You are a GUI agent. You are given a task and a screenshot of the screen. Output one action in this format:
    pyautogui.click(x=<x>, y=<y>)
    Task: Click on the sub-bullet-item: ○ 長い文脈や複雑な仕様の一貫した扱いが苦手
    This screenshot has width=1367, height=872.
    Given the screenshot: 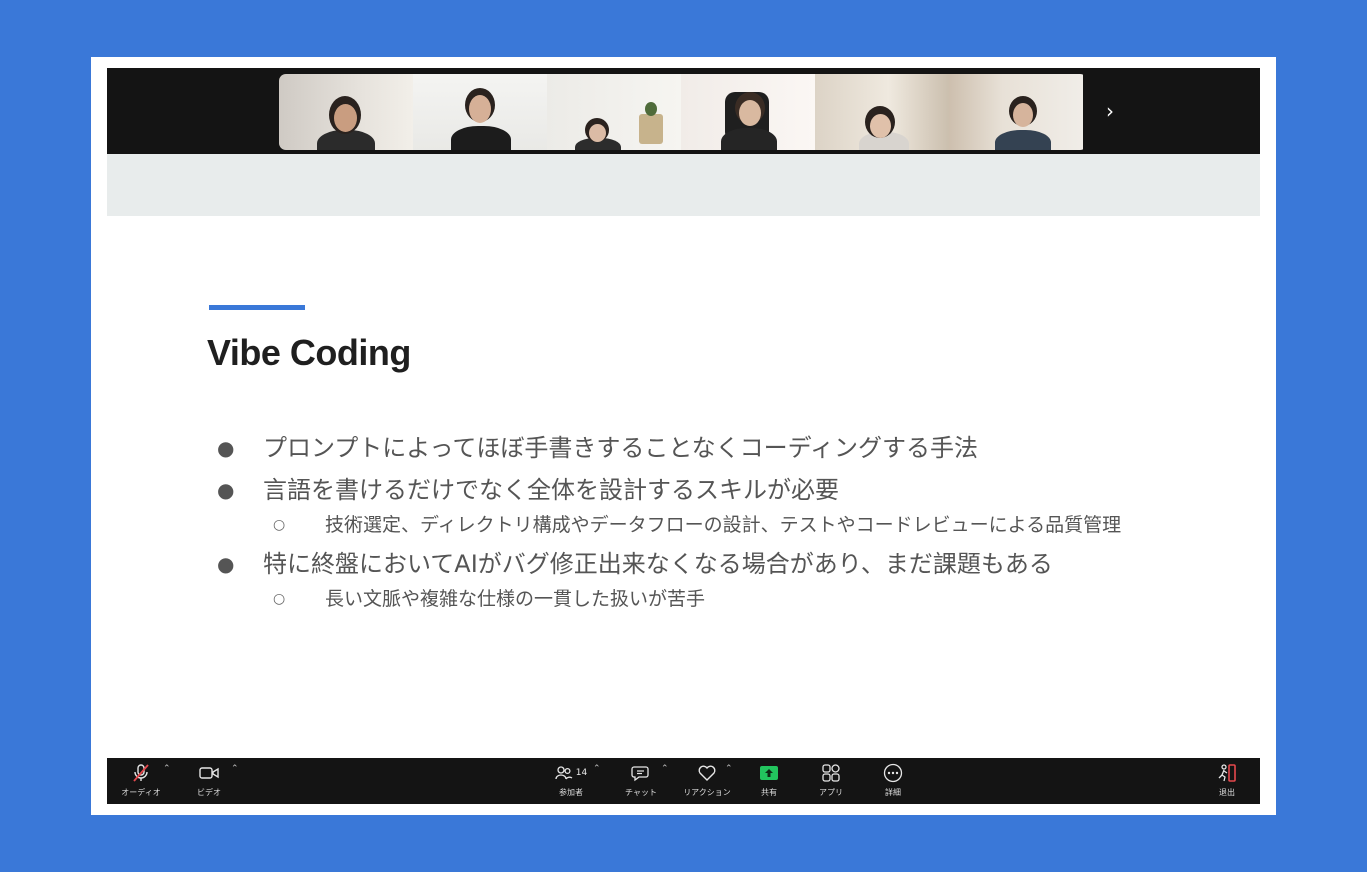 What is the action you would take?
    pyautogui.click(x=697, y=599)
    